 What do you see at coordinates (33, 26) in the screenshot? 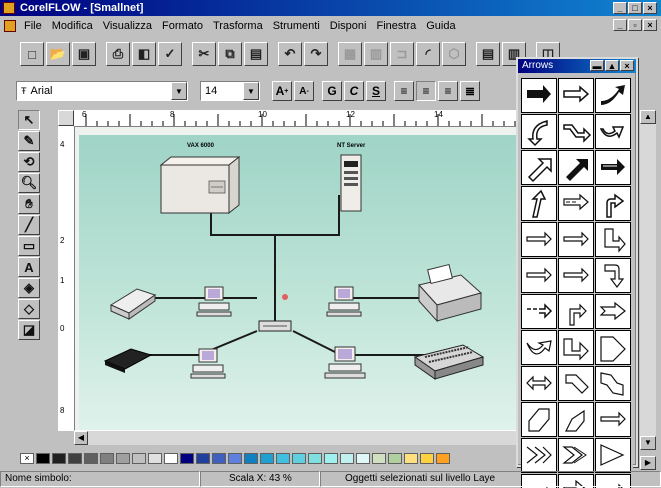
I see `menu-file: File` at bounding box center [33, 26].